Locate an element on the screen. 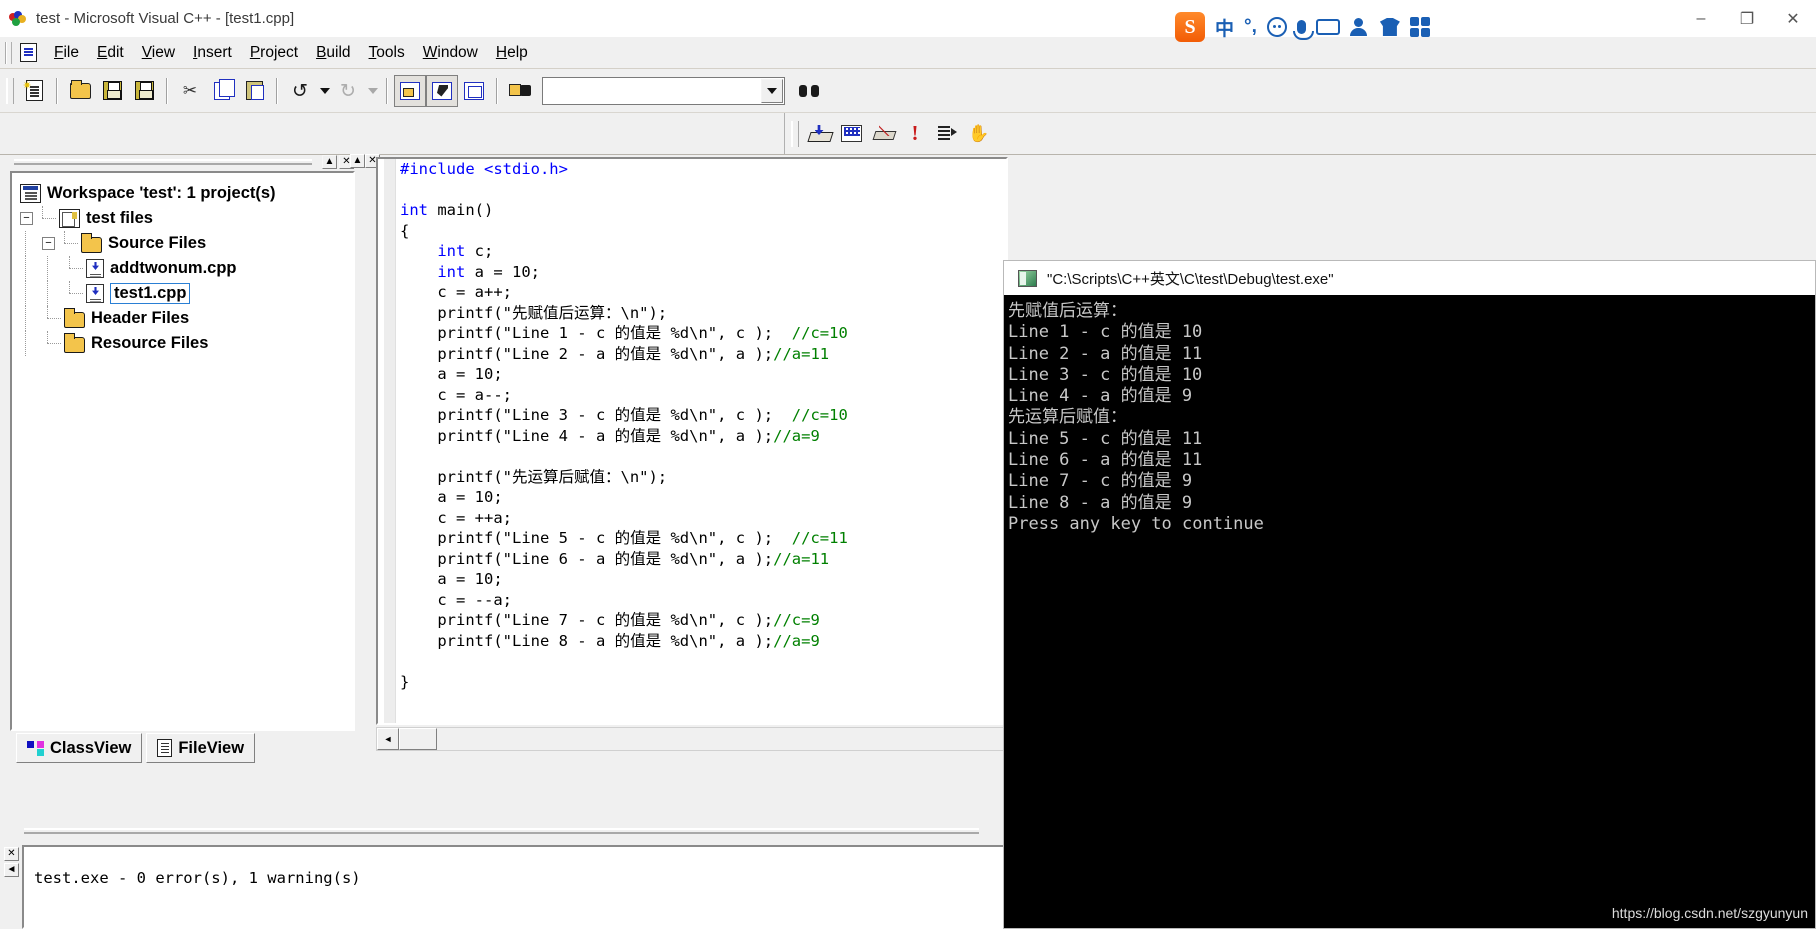 This screenshot has width=1816, height=929. go-debug-icon is located at coordinates (947, 134).